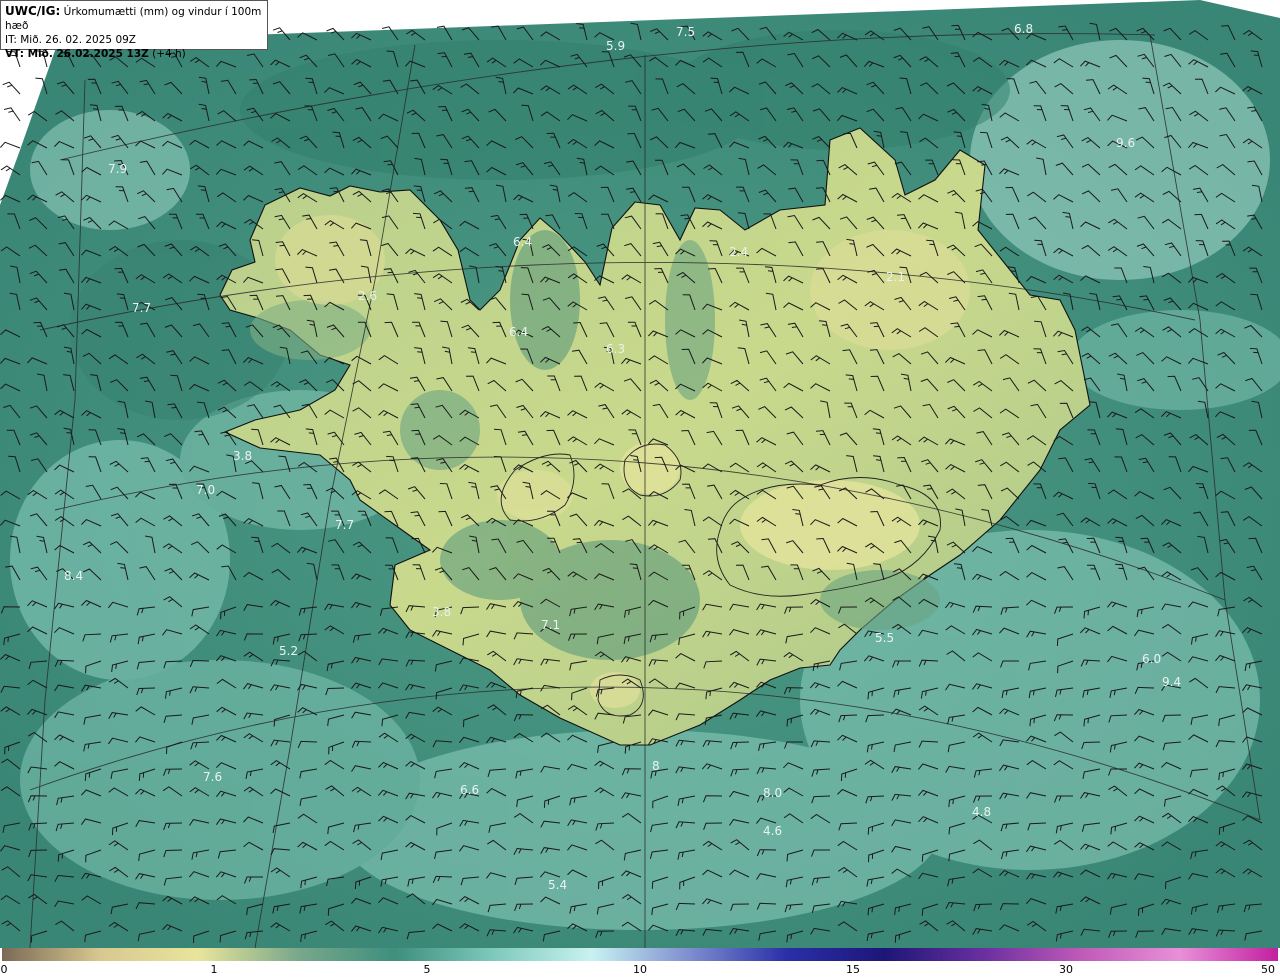 The height and width of the screenshot is (978, 1280). Describe the element at coordinates (1151, 659) in the screenshot. I see `map-value-label: 6.0` at that location.